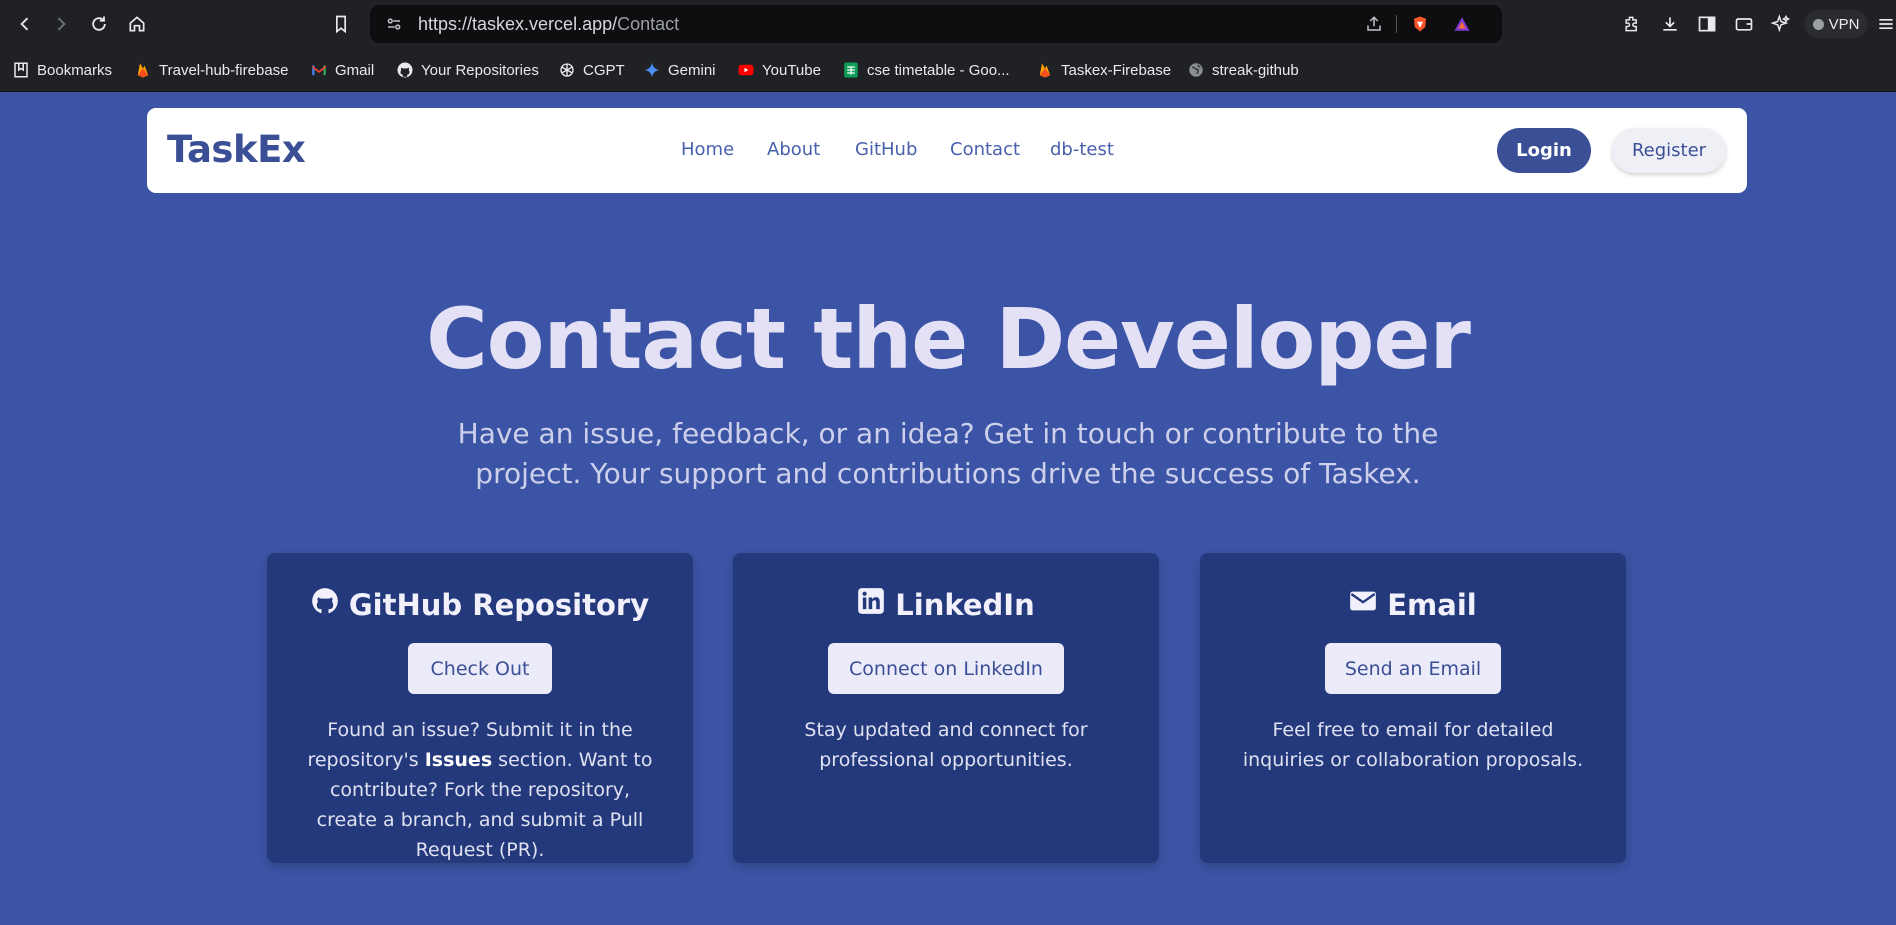  What do you see at coordinates (1670, 24) in the screenshot?
I see `downloads-icon` at bounding box center [1670, 24].